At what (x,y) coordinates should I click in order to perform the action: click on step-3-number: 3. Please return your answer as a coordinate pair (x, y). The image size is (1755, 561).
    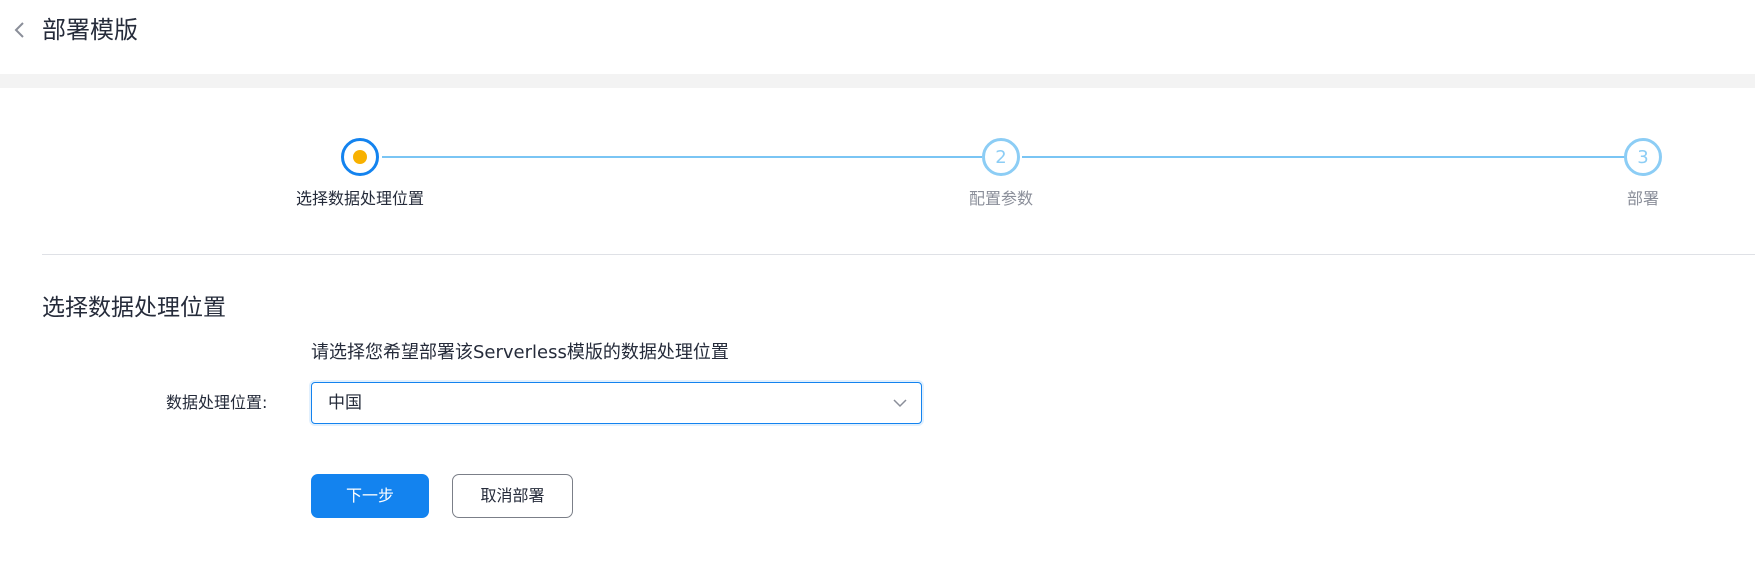
    Looking at the image, I should click on (1643, 157).